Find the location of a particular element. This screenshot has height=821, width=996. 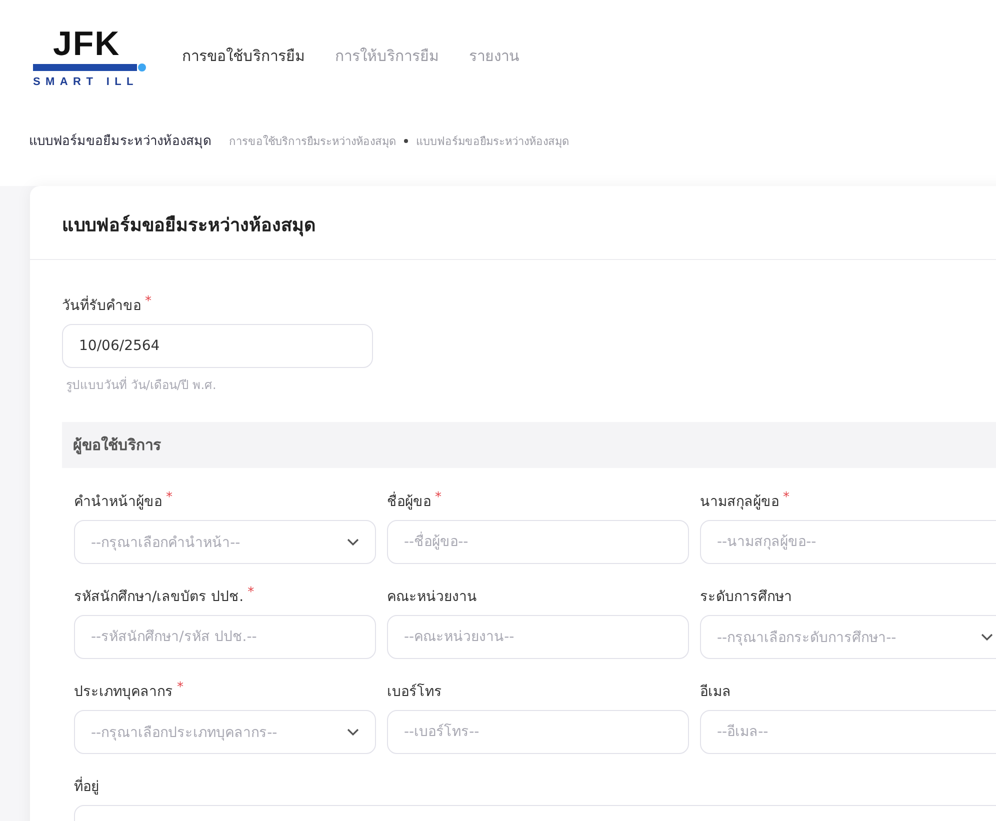

breadcrumb-link: แบบฟอร์มขอยืมระหว่างห้องสมุด is located at coordinates (492, 141).